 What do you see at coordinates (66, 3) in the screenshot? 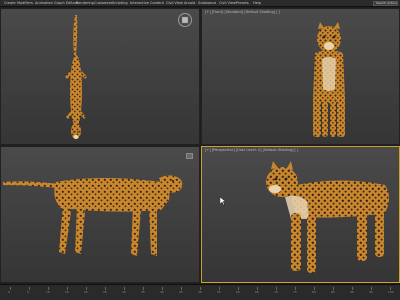
I see `menu-graph-editors: Graph Editors` at bounding box center [66, 3].